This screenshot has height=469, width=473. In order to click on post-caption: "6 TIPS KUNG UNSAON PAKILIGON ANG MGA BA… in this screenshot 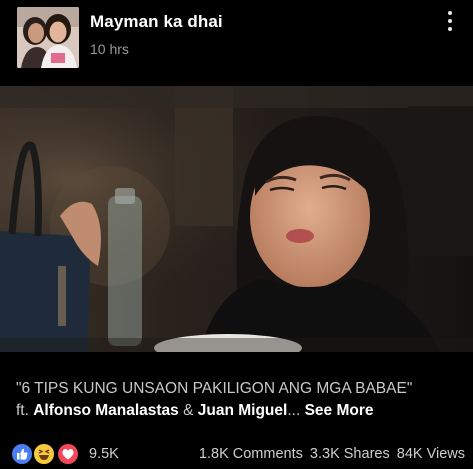, I will do `click(241, 400)`.